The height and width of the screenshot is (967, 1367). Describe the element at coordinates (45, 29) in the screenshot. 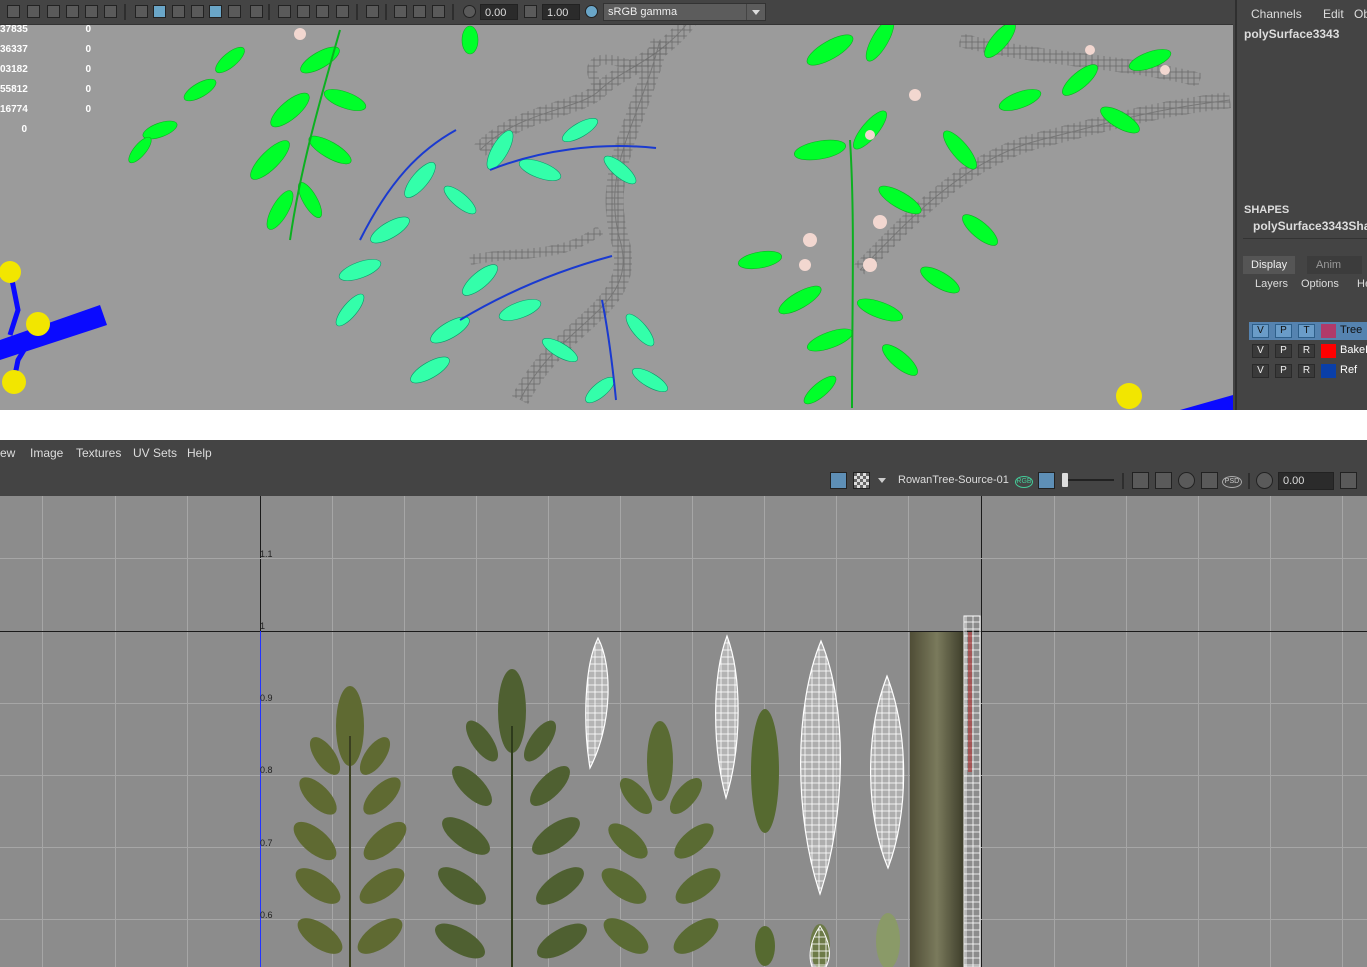

I see `hud-row: 37835 0` at that location.